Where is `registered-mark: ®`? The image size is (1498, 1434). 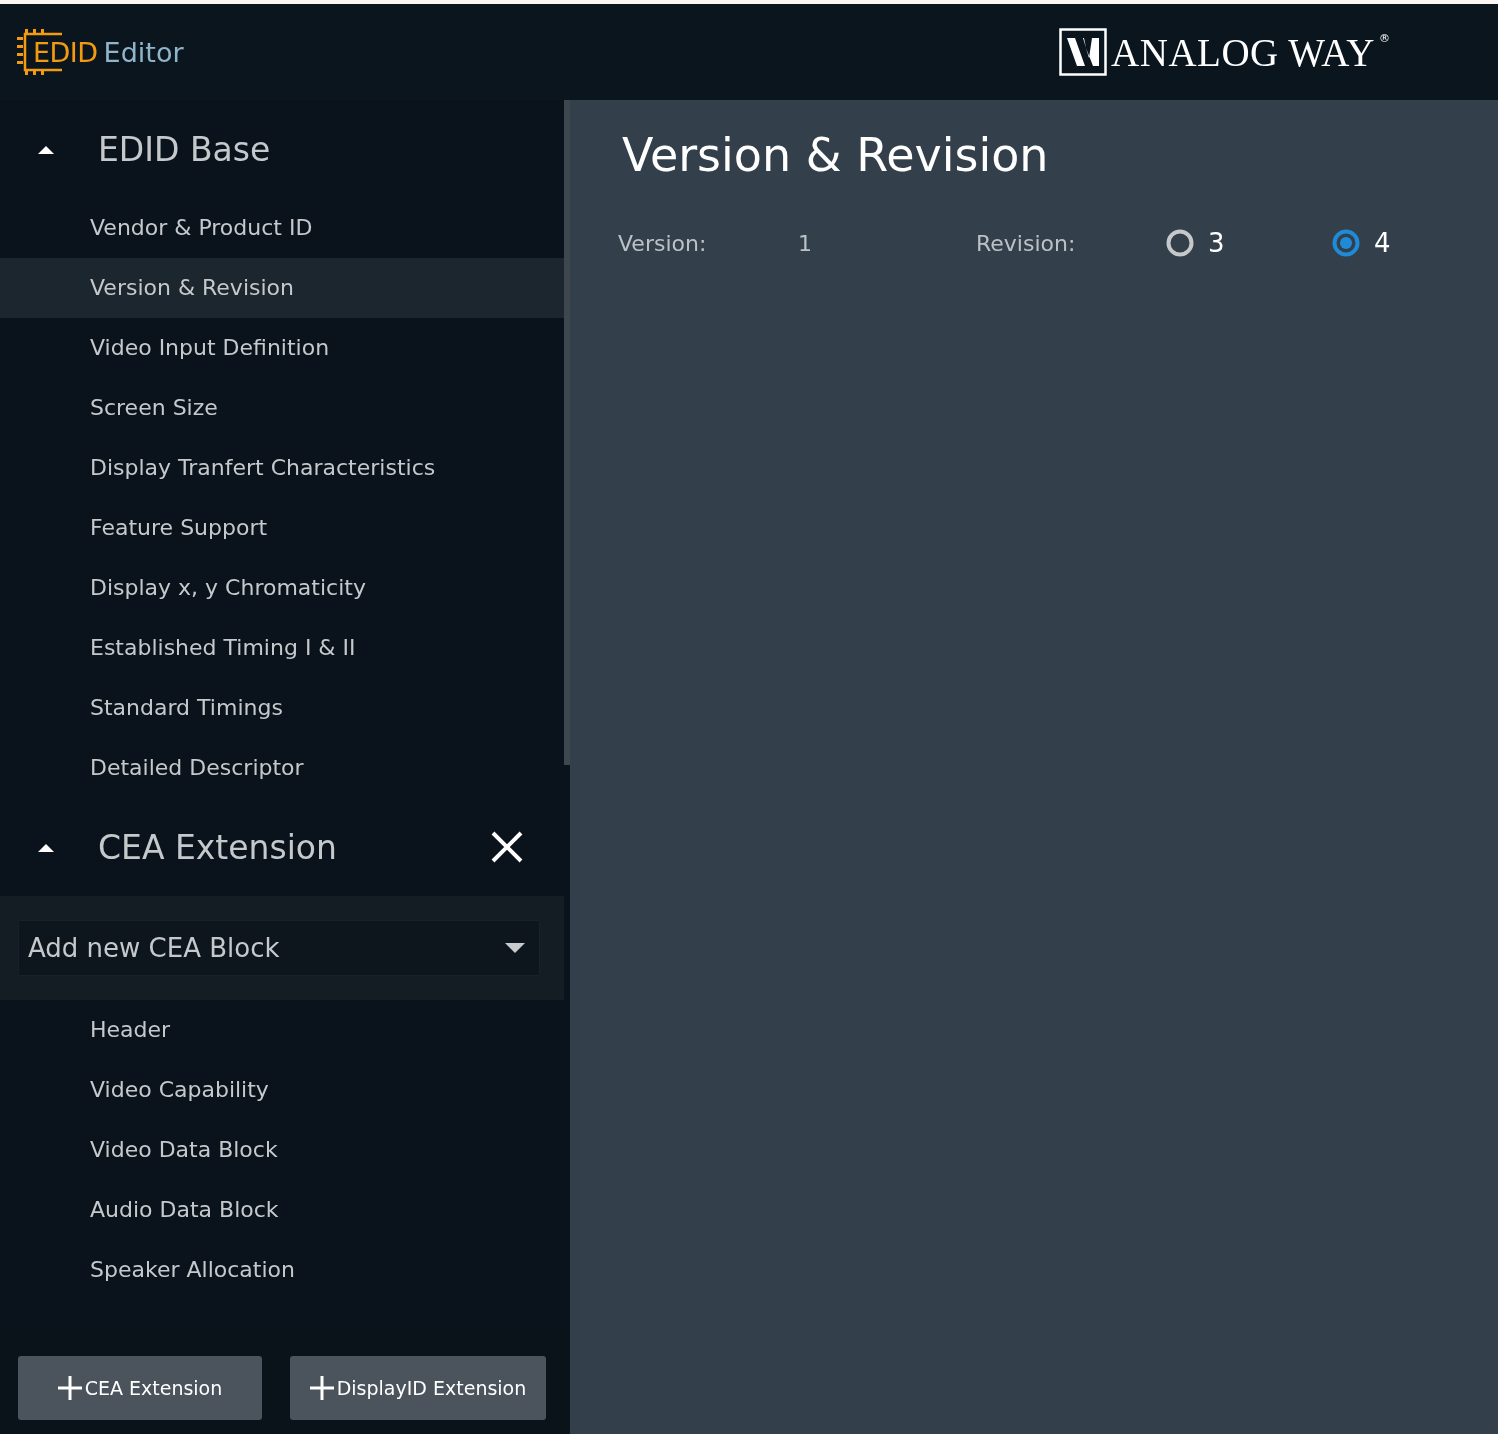 registered-mark: ® is located at coordinates (1384, 38).